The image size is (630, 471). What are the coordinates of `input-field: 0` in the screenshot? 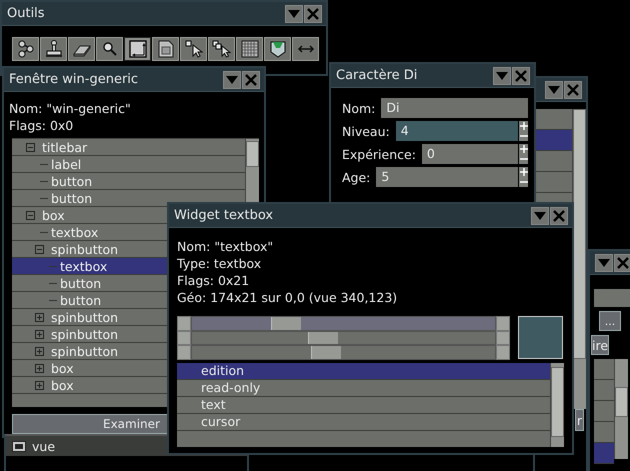 It's located at (470, 154).